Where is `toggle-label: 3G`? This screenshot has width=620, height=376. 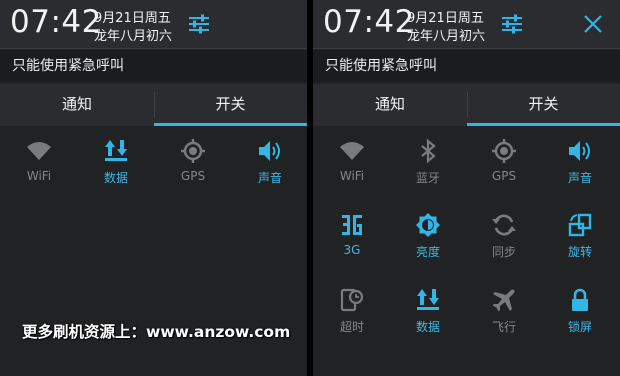 toggle-label: 3G is located at coordinates (352, 250).